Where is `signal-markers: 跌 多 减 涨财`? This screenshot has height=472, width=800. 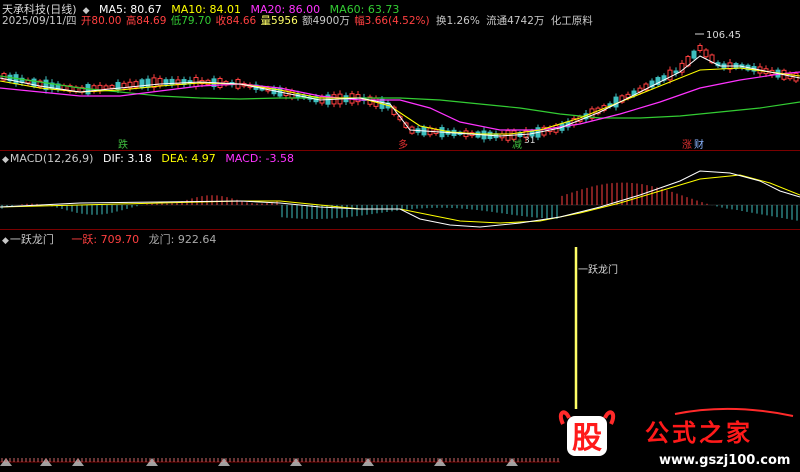
signal-markers: 跌 多 减 涨财 is located at coordinates (411, 144).